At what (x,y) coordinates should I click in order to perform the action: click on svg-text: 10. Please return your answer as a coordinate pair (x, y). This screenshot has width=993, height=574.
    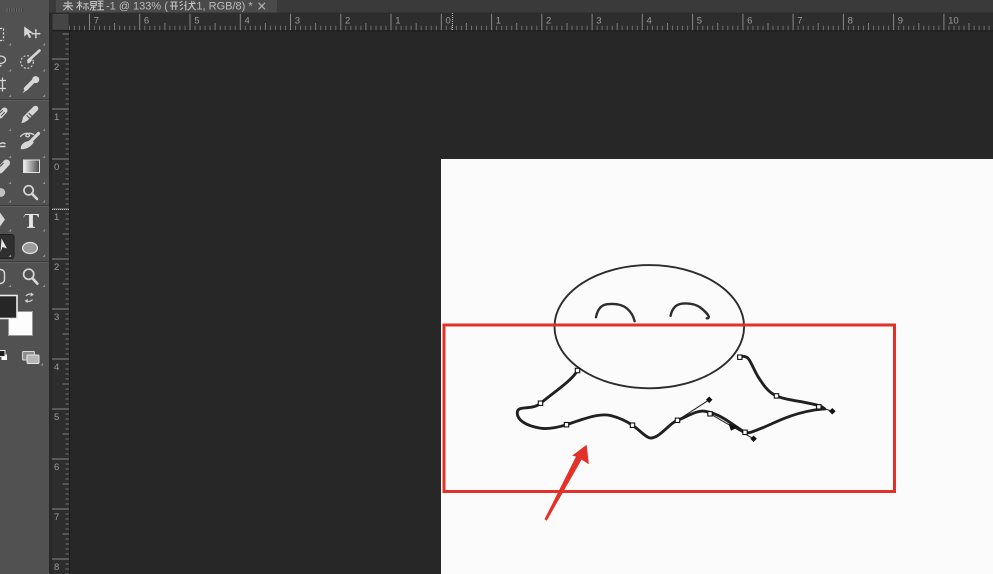
    Looking at the image, I should click on (953, 21).